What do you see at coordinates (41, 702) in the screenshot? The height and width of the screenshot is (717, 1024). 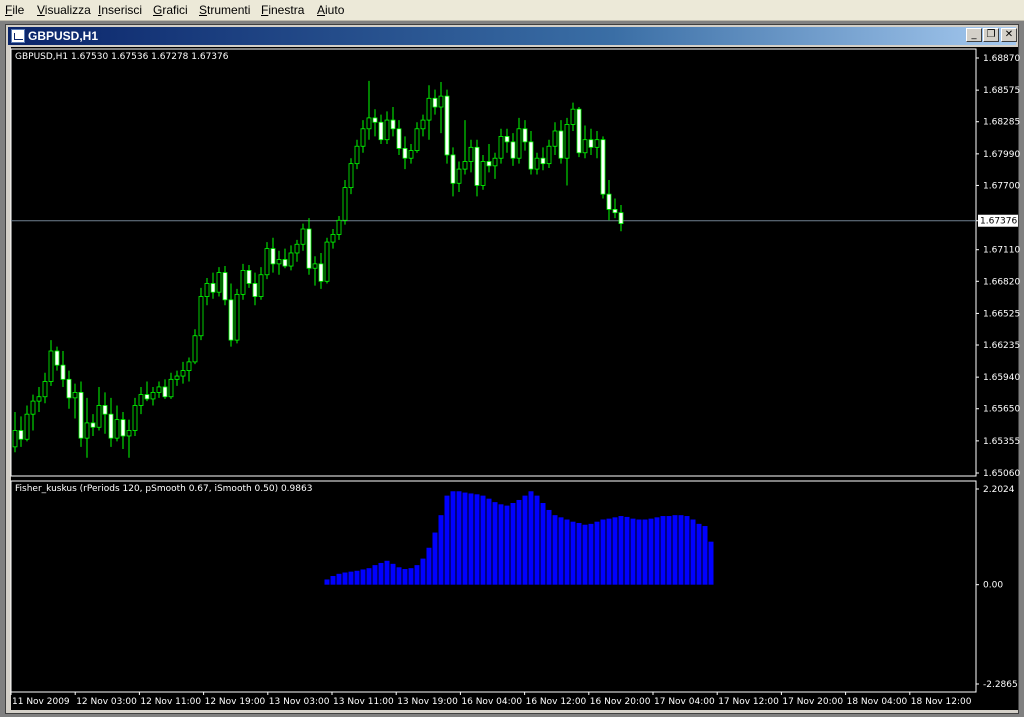 I see `date-tick-label: 11 Nov 2009` at bounding box center [41, 702].